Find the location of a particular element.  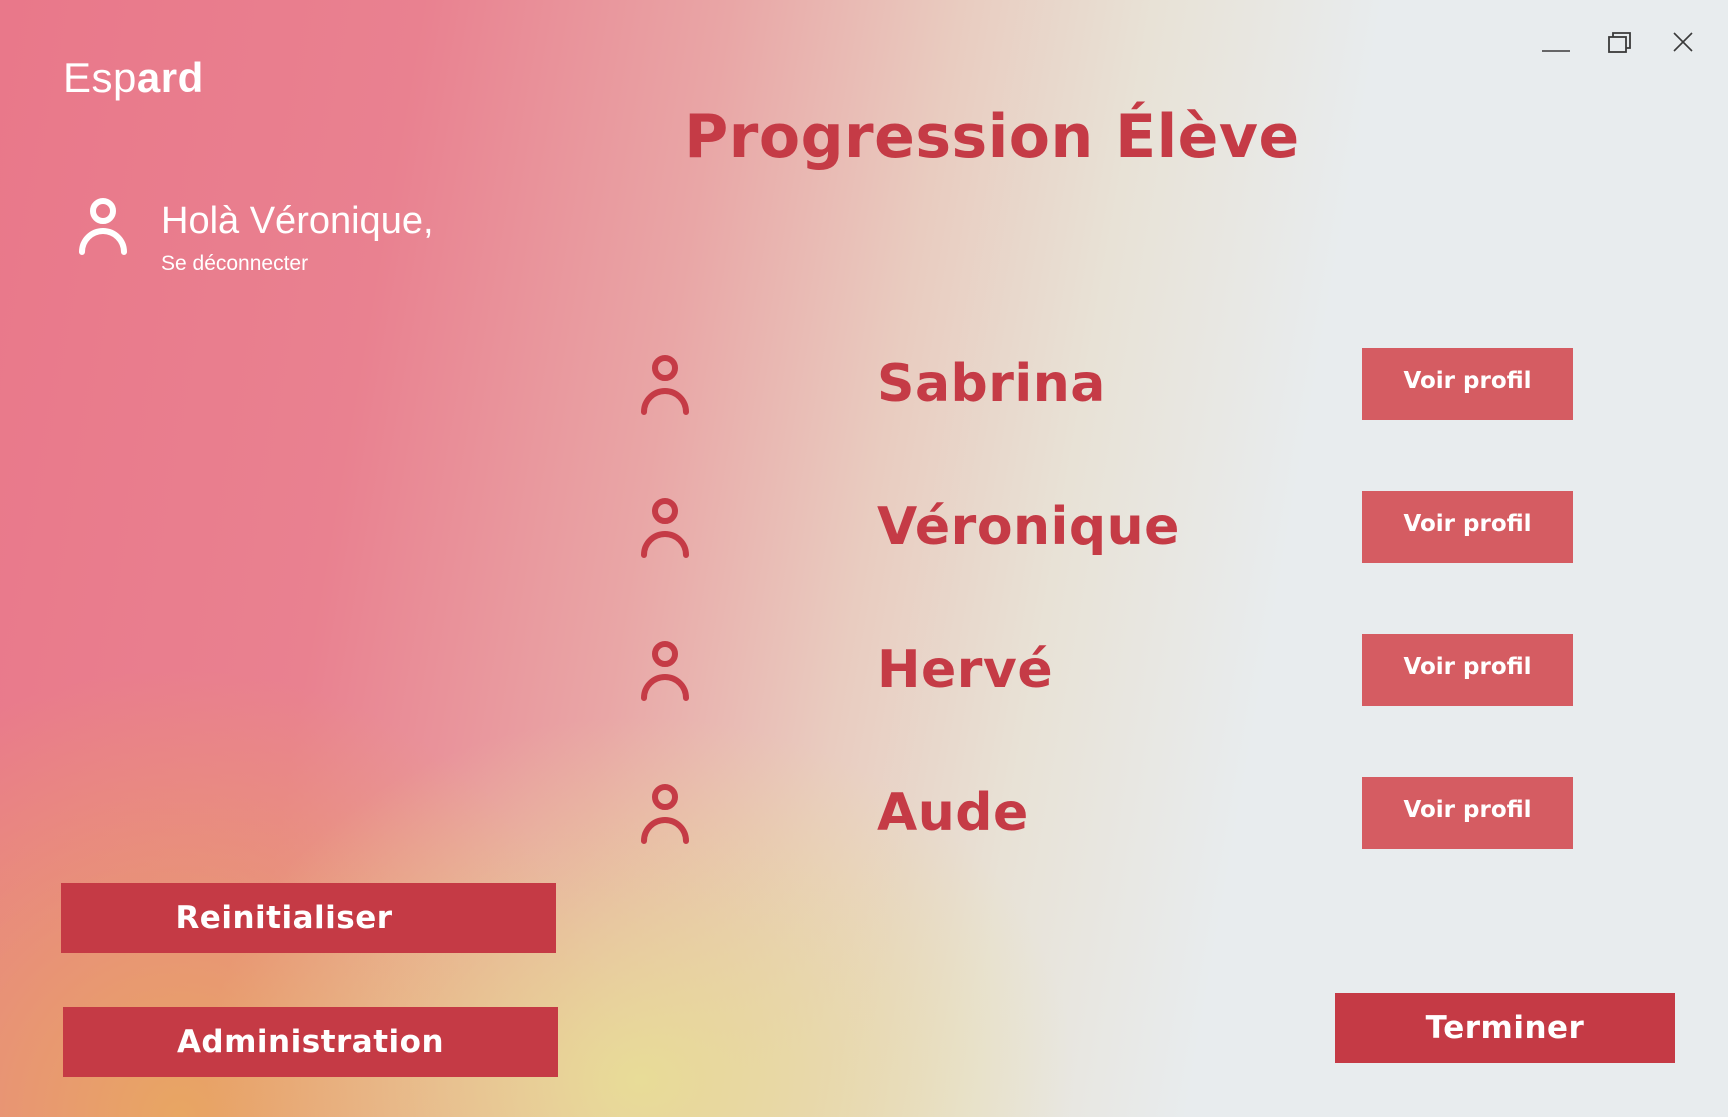

student-name: Sabrina is located at coordinates (991, 384).